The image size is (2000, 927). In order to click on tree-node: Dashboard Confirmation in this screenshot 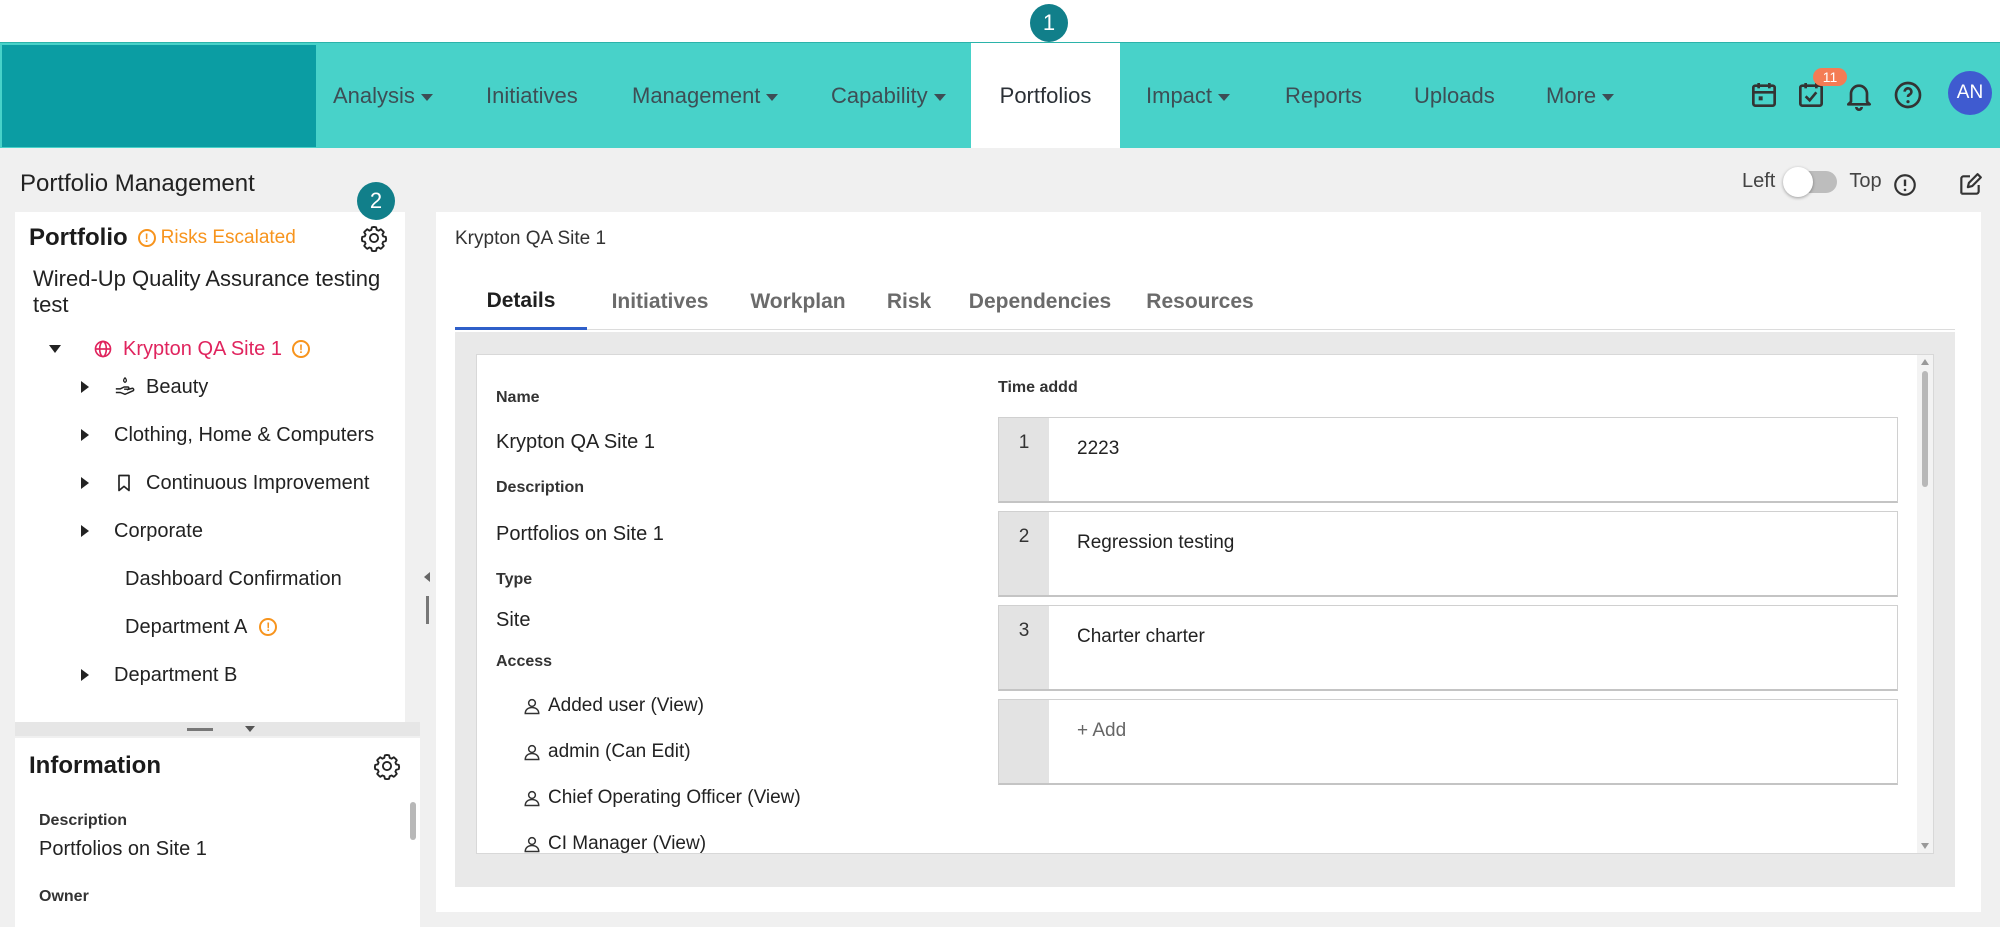, I will do `click(233, 579)`.